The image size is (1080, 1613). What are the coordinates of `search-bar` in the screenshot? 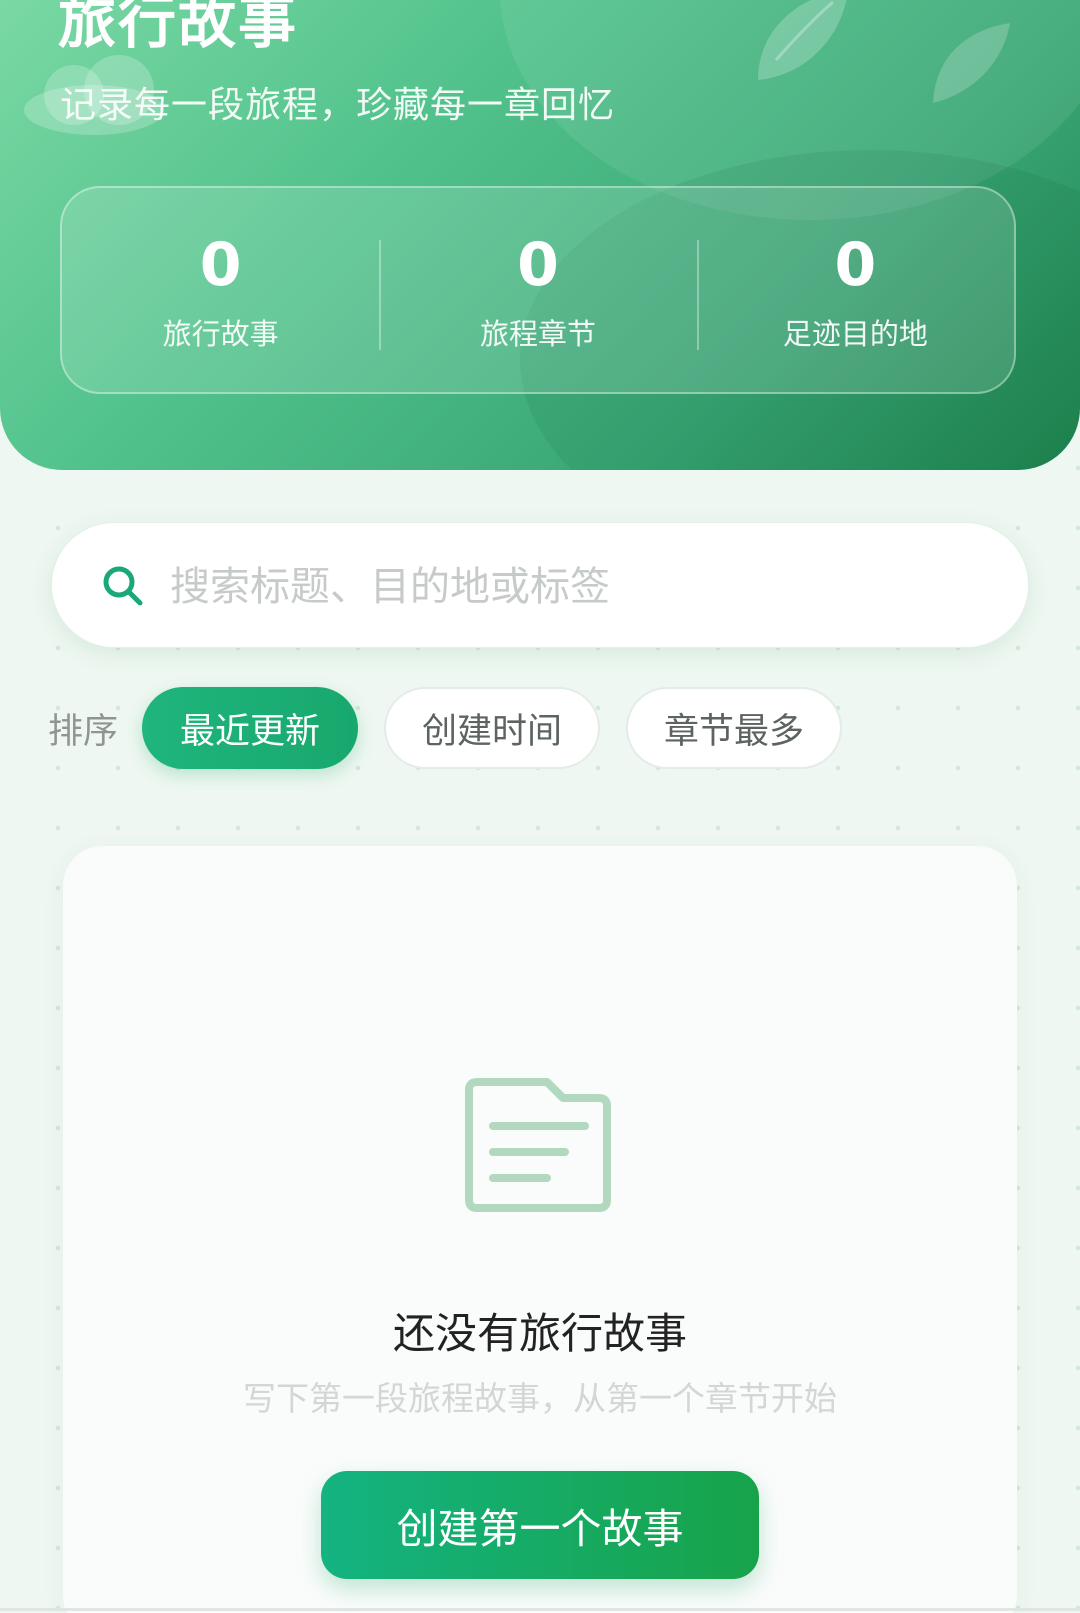 It's located at (540, 585).